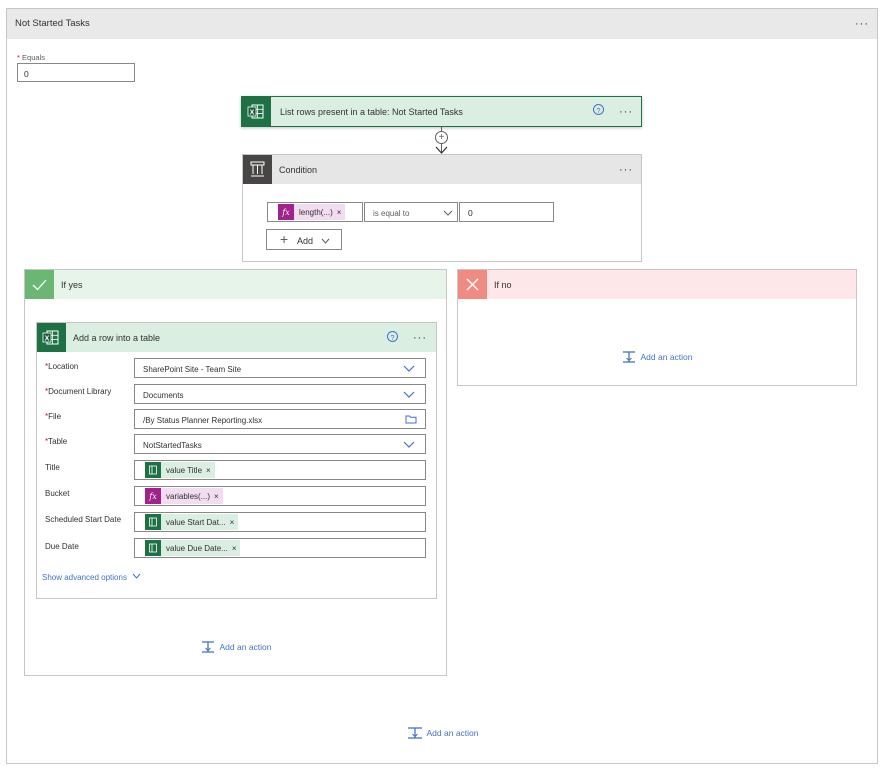 The image size is (883, 770). Describe the element at coordinates (657, 284) in the screenshot. I see `if-no-header: If no` at that location.